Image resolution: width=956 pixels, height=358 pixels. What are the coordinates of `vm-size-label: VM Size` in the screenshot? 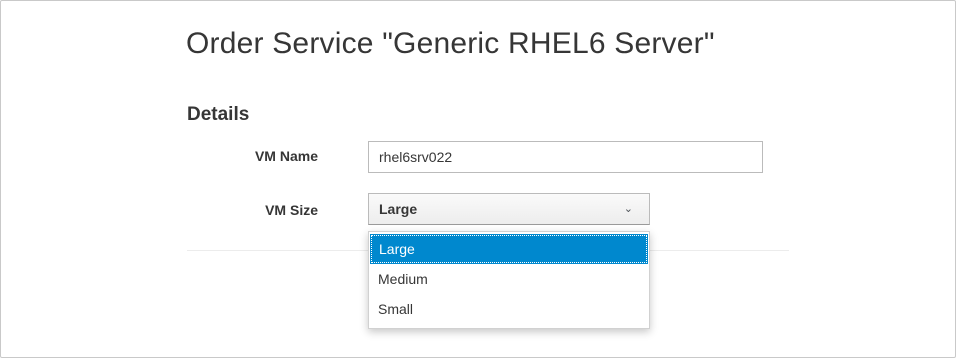 It's located at (291, 210).